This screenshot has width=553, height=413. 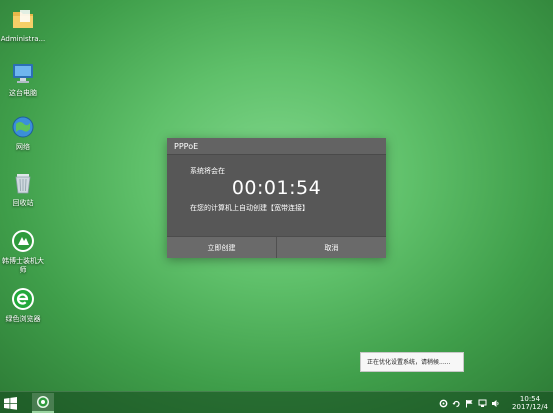 What do you see at coordinates (23, 184) in the screenshot?
I see `recycle-bin-icon` at bounding box center [23, 184].